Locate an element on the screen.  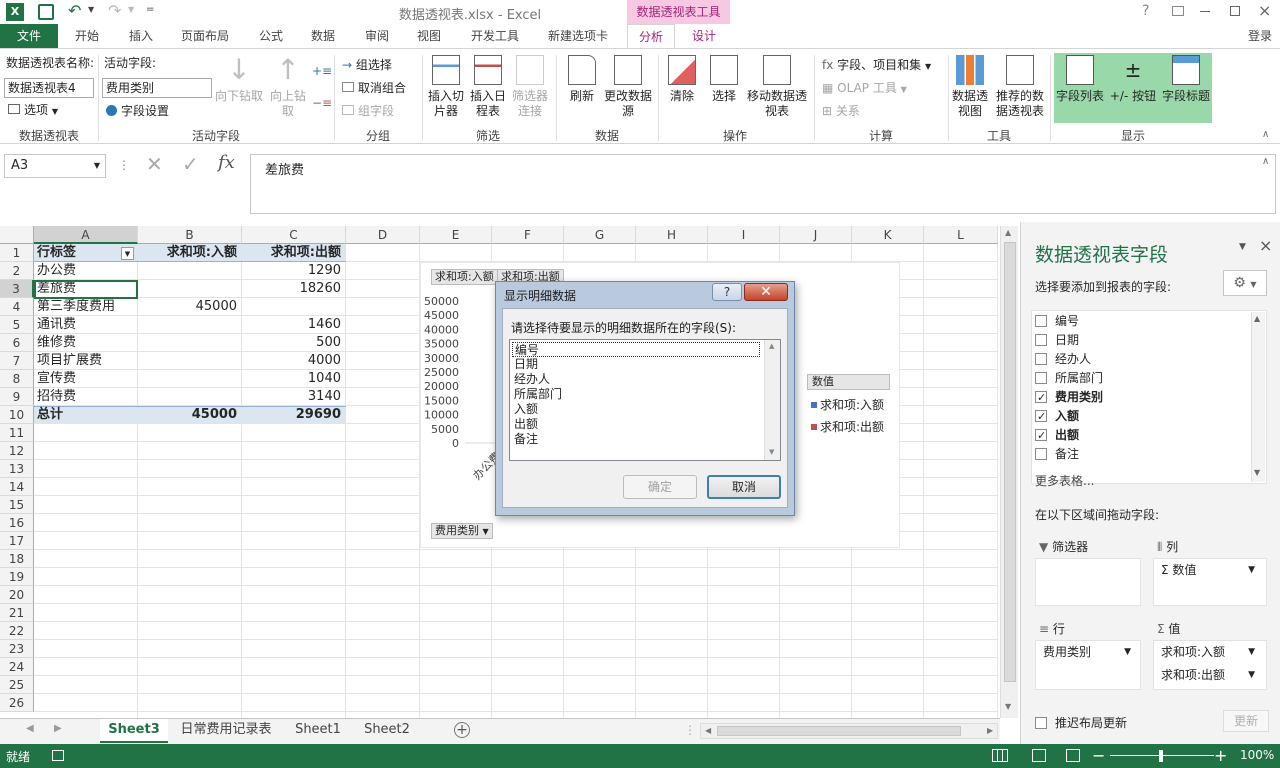
col-header-J: J is located at coordinates (816, 235).